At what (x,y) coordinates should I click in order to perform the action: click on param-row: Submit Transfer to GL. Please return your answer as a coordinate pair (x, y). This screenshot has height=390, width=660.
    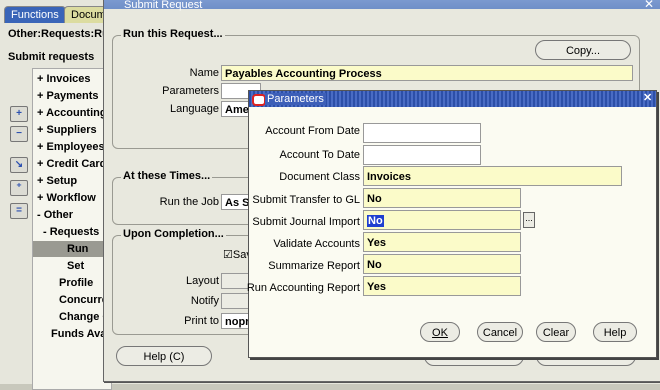
    Looking at the image, I should click on (304, 198).